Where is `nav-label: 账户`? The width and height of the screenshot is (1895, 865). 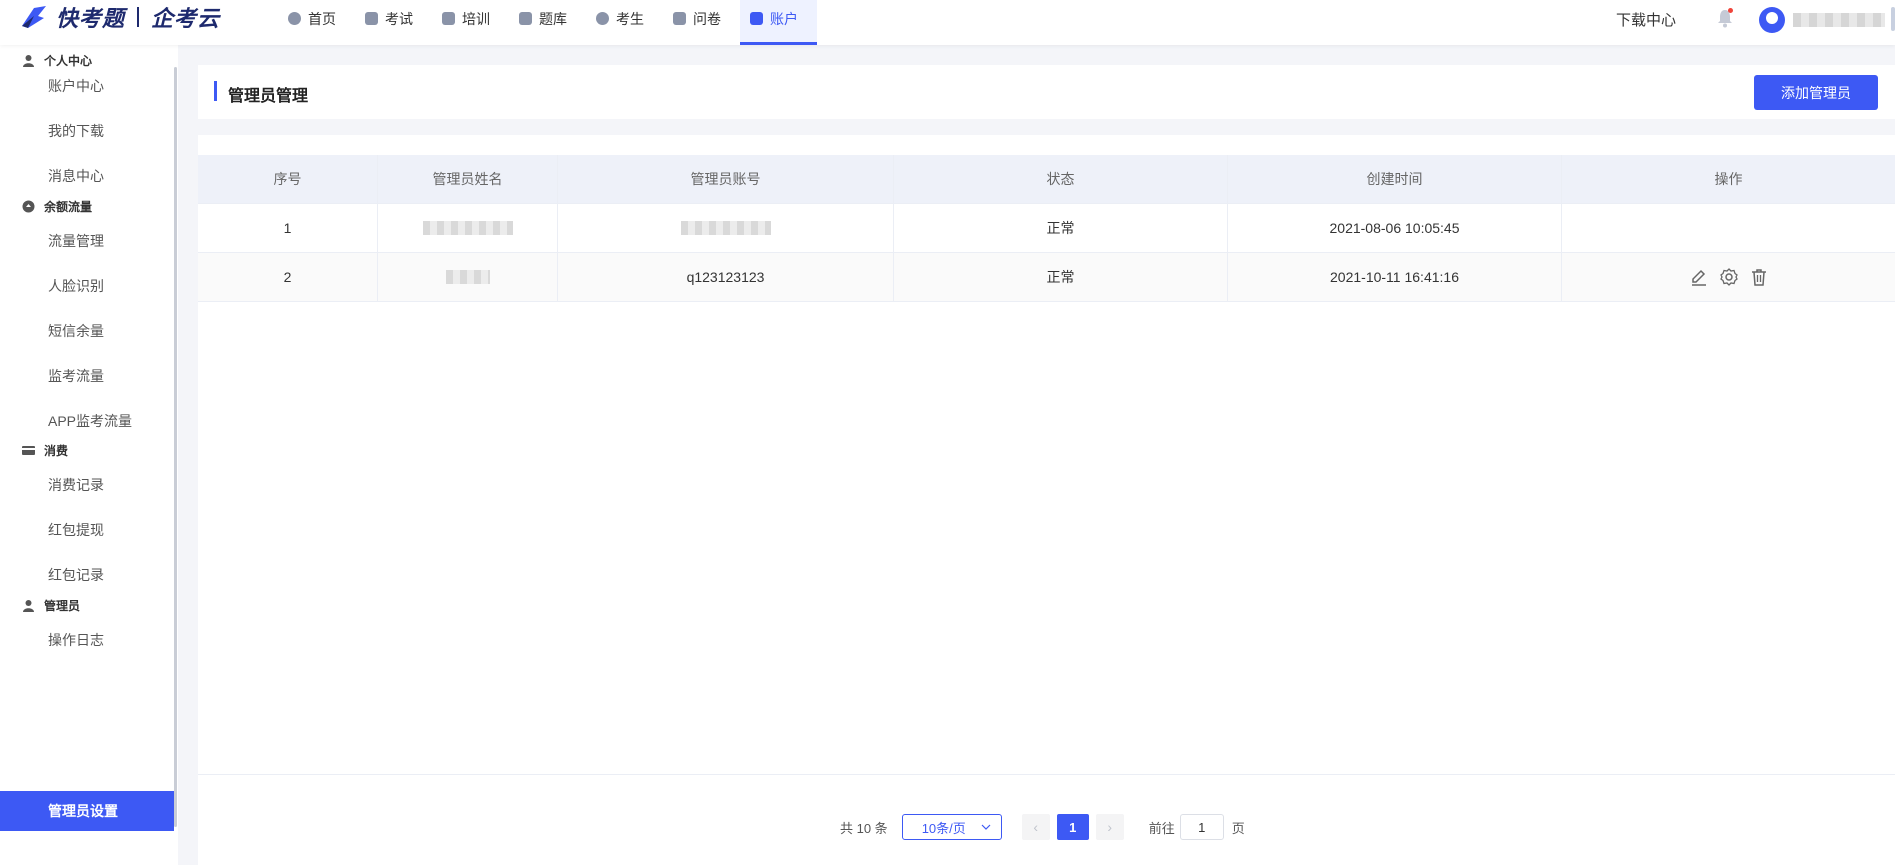
nav-label: 账户 is located at coordinates (784, 19).